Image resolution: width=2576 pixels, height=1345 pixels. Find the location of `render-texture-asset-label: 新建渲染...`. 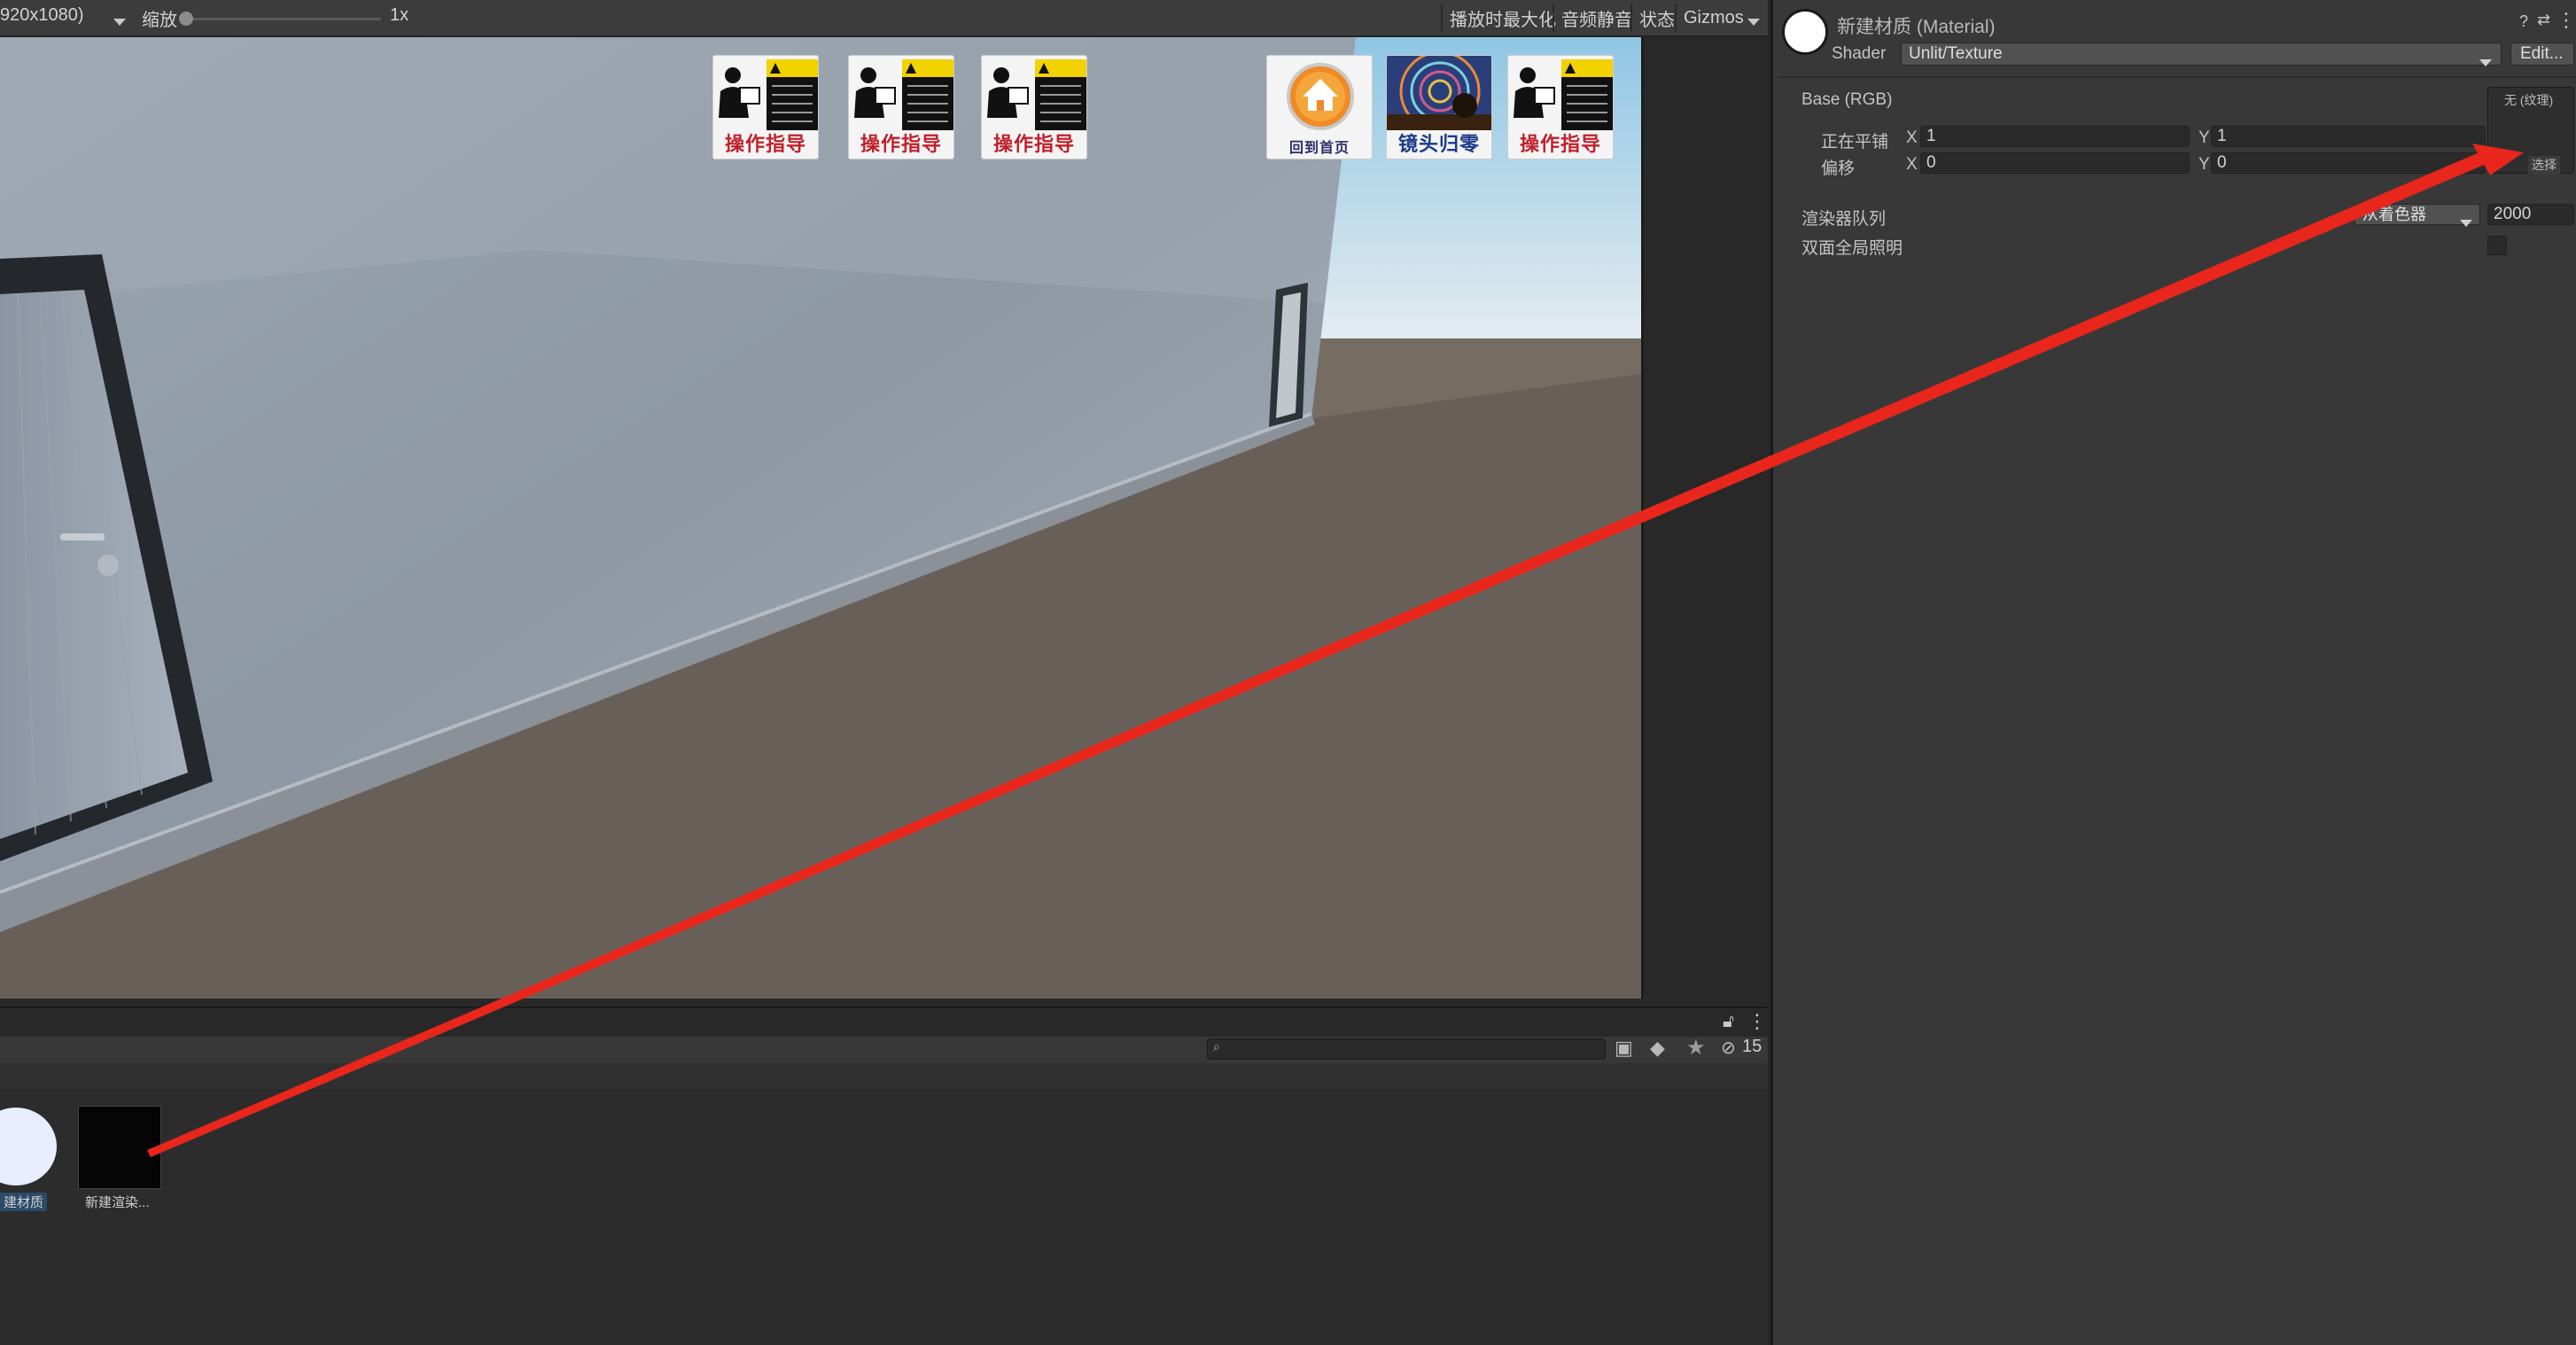

render-texture-asset-label: 新建渲染... is located at coordinates (118, 1202).